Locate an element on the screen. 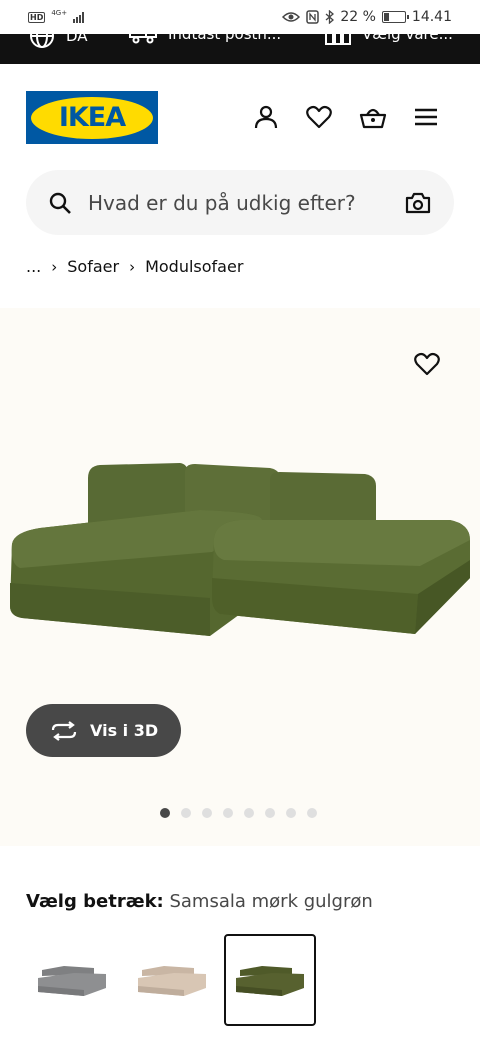  bluetooth-icon is located at coordinates (330, 17).